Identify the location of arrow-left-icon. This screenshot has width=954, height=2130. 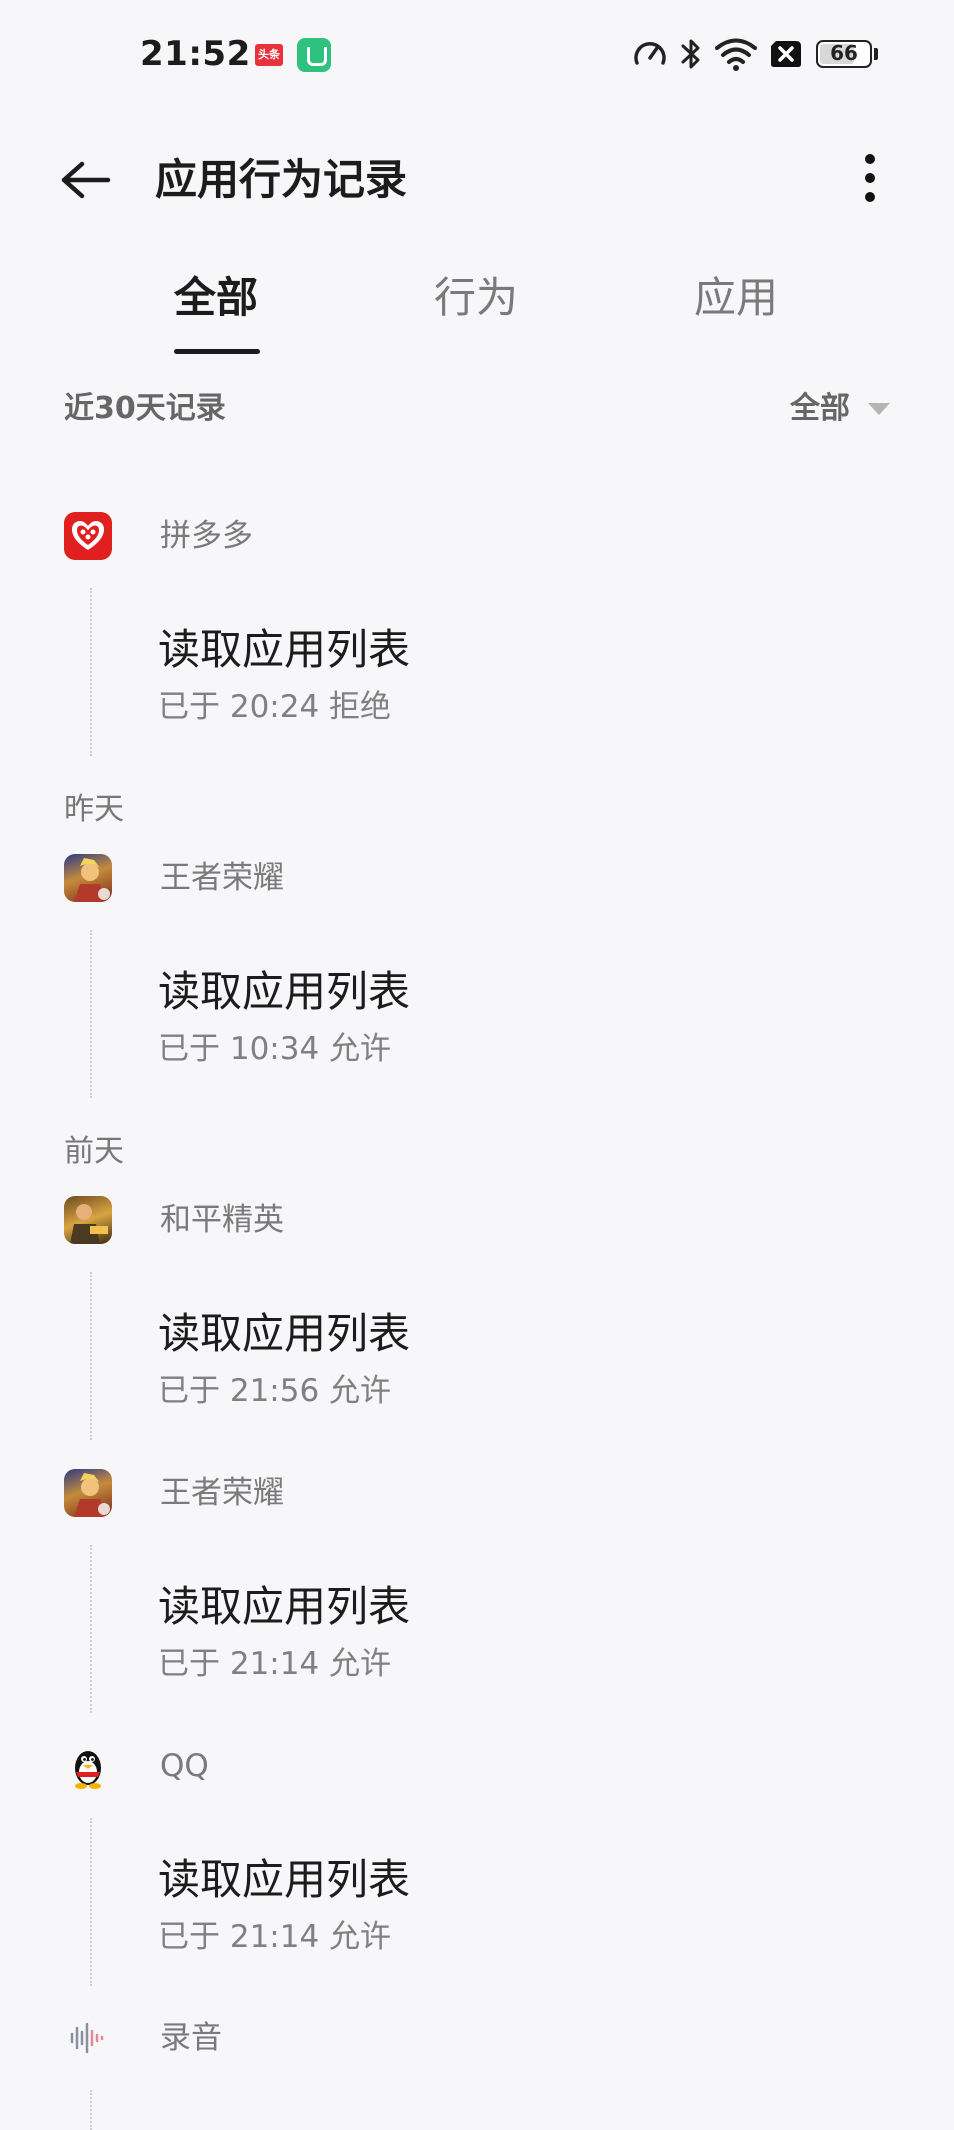
(86, 180).